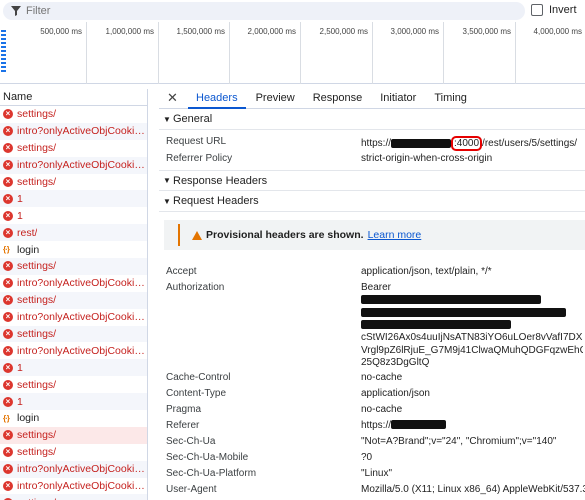  Describe the element at coordinates (450, 100) in the screenshot. I see `tab-timing: Timing` at that location.